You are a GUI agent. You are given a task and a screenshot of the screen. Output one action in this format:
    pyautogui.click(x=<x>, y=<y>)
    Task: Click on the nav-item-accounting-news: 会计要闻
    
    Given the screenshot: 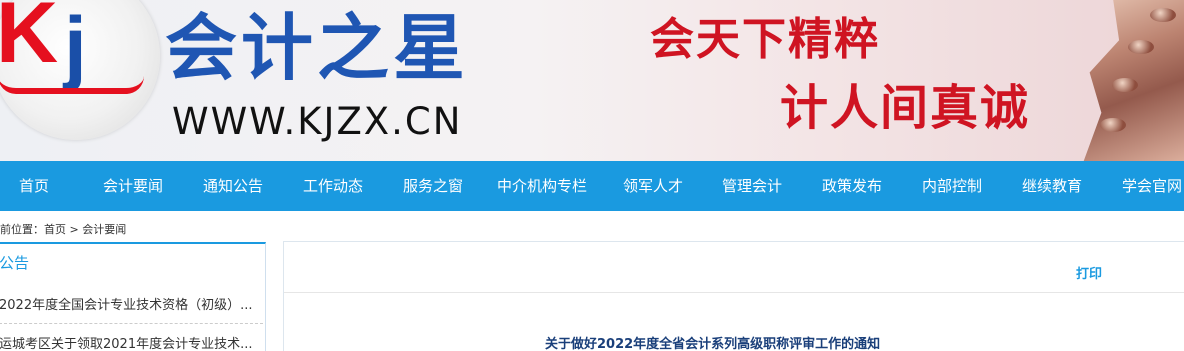 What is the action you would take?
    pyautogui.click(x=133, y=186)
    